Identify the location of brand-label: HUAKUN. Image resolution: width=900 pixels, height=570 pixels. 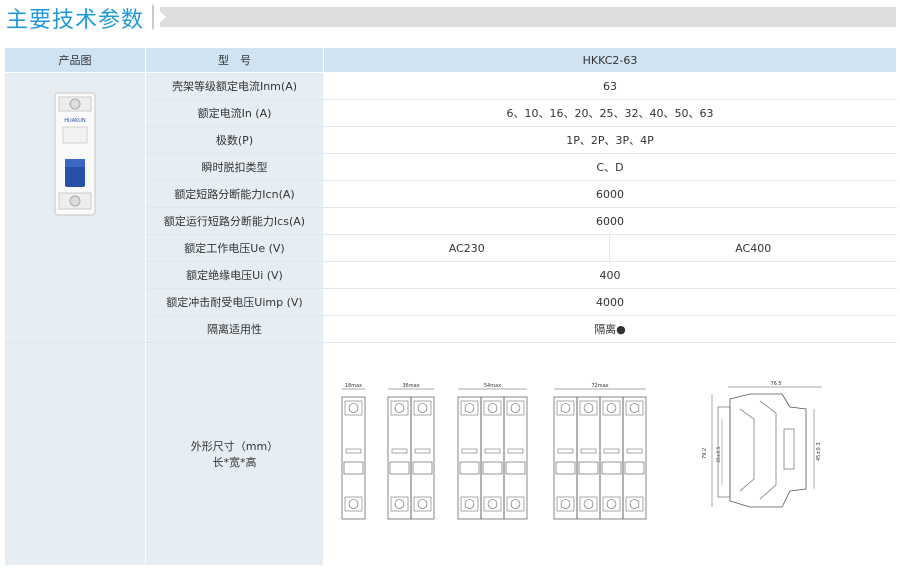
(75, 121).